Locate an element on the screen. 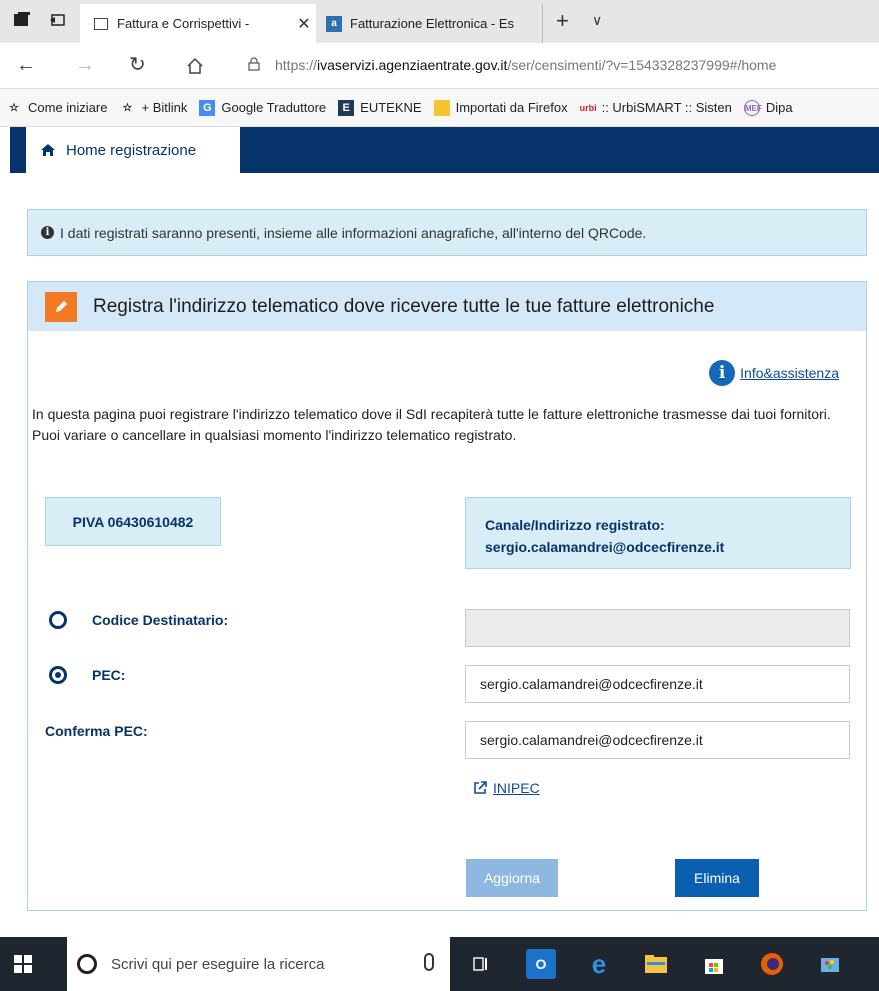 Image resolution: width=879 pixels, height=991 pixels. favorite-label: Dipa is located at coordinates (779, 107).